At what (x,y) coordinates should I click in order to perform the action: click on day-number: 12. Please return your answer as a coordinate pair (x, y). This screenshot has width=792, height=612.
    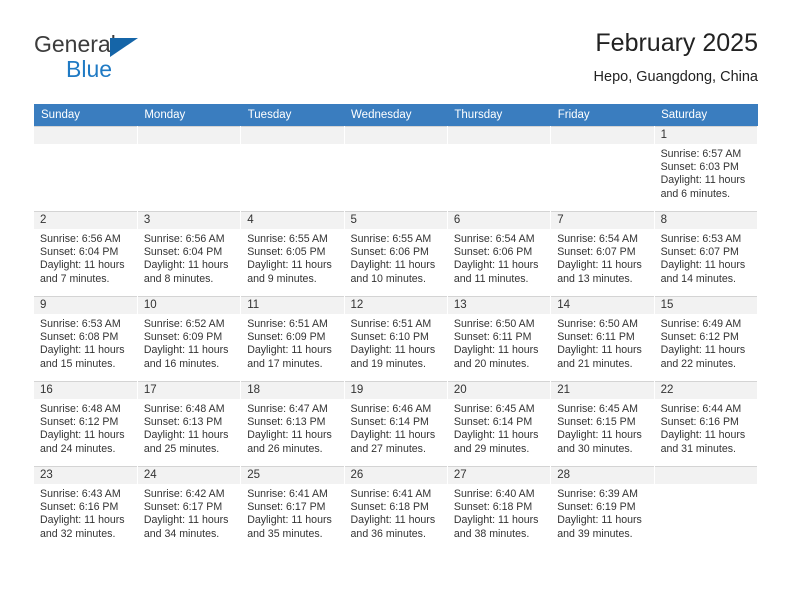
    Looking at the image, I should click on (395, 305).